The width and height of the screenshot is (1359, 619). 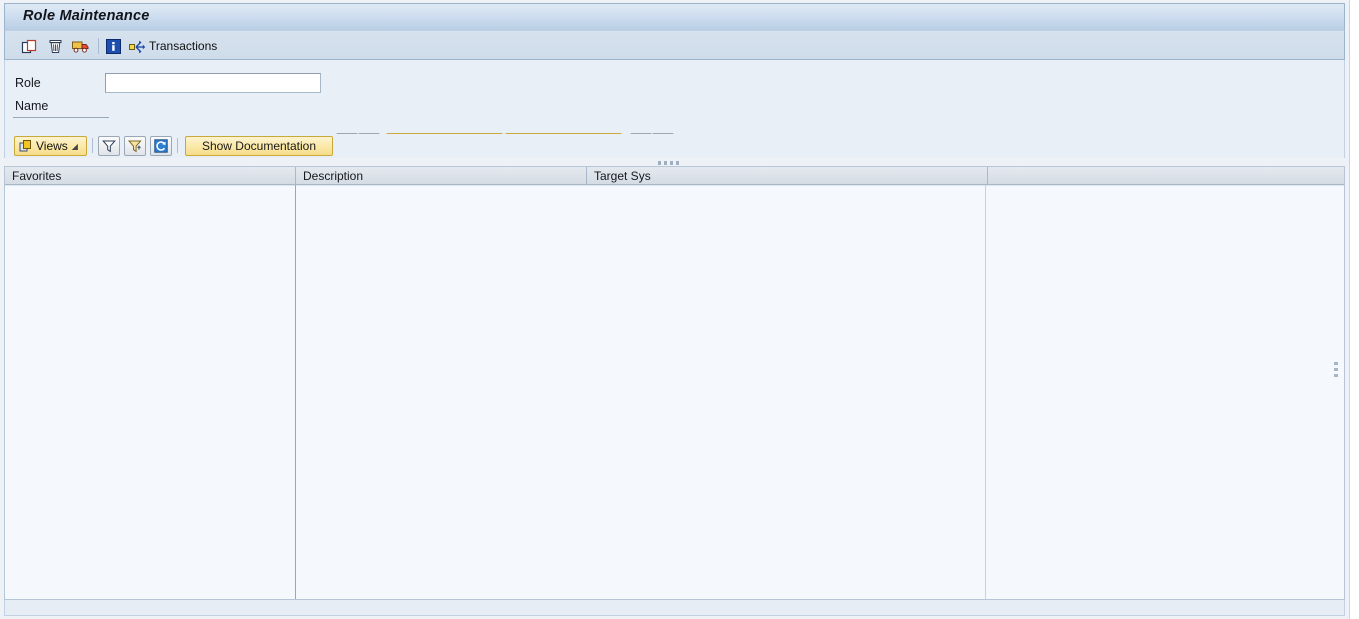 I want to click on copy-role-button, so click(x=29, y=46).